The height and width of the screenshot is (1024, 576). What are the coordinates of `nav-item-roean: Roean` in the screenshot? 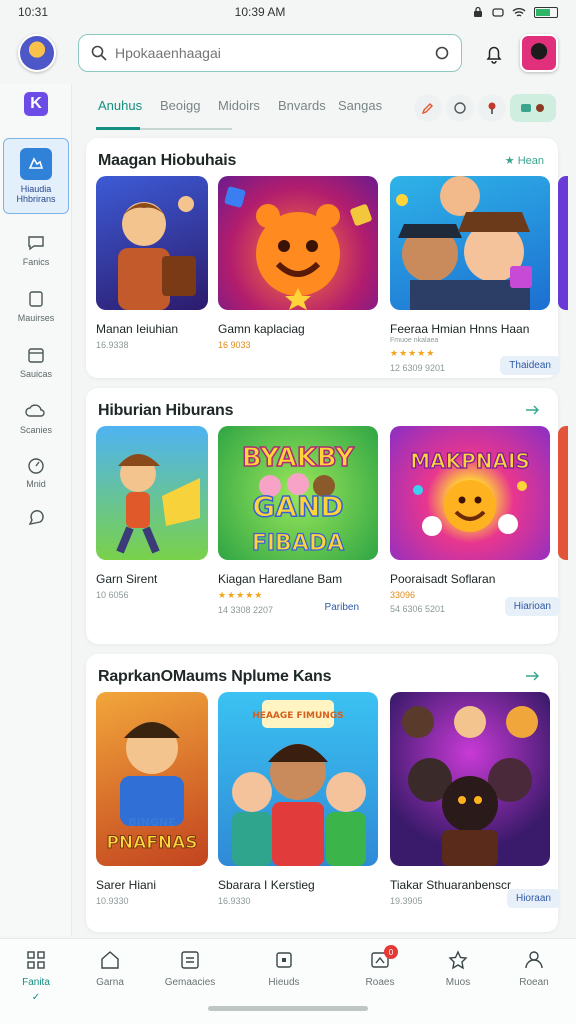 It's located at (534, 968).